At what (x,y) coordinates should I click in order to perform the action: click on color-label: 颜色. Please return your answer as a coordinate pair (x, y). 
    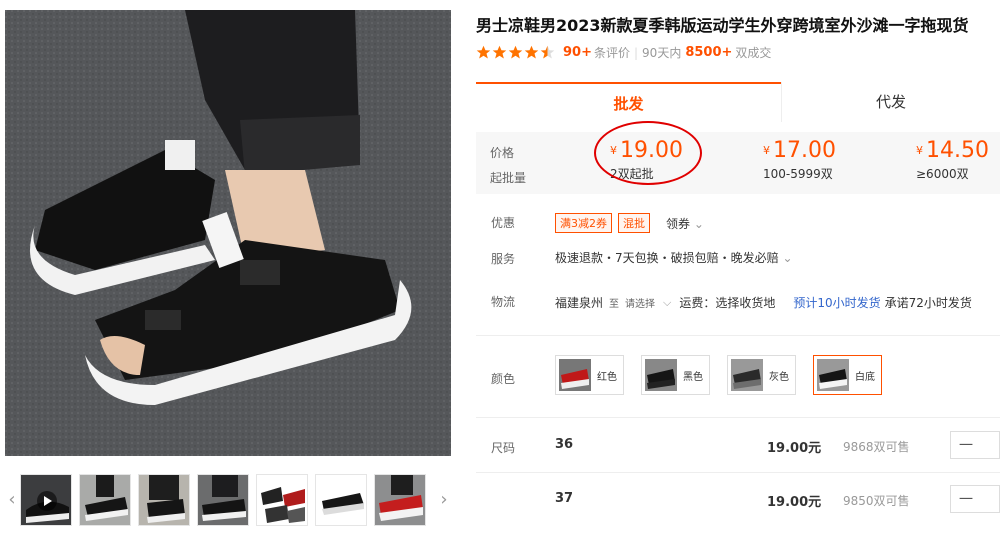
    Looking at the image, I should click on (503, 379).